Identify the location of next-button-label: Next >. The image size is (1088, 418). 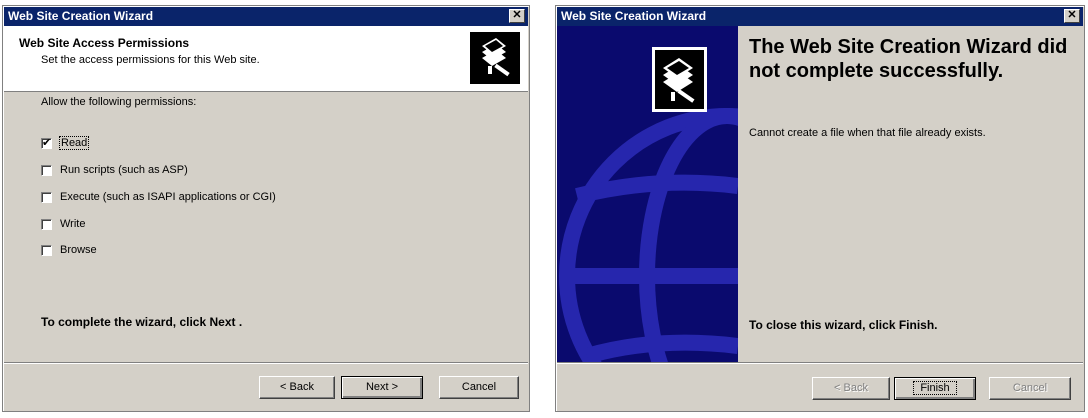
(382, 387).